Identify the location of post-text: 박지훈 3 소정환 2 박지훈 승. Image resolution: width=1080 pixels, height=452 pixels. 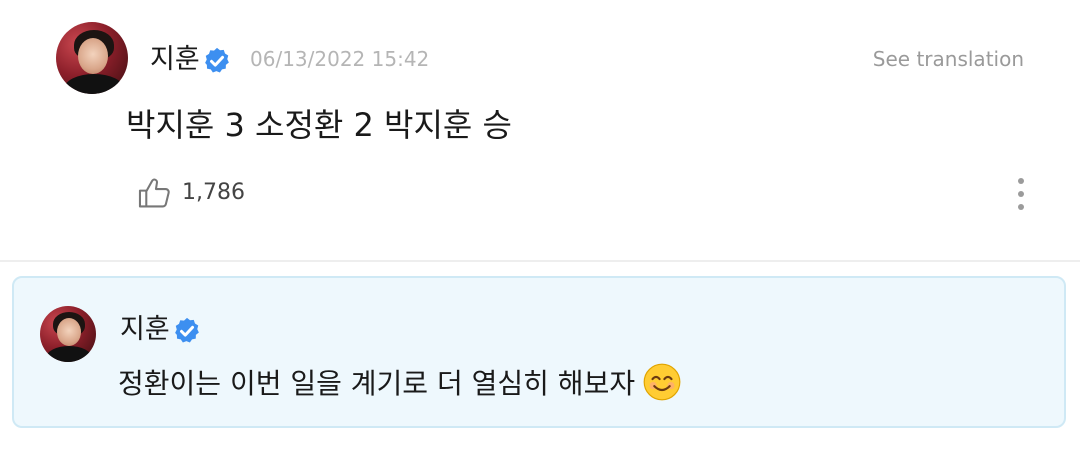
(319, 125).